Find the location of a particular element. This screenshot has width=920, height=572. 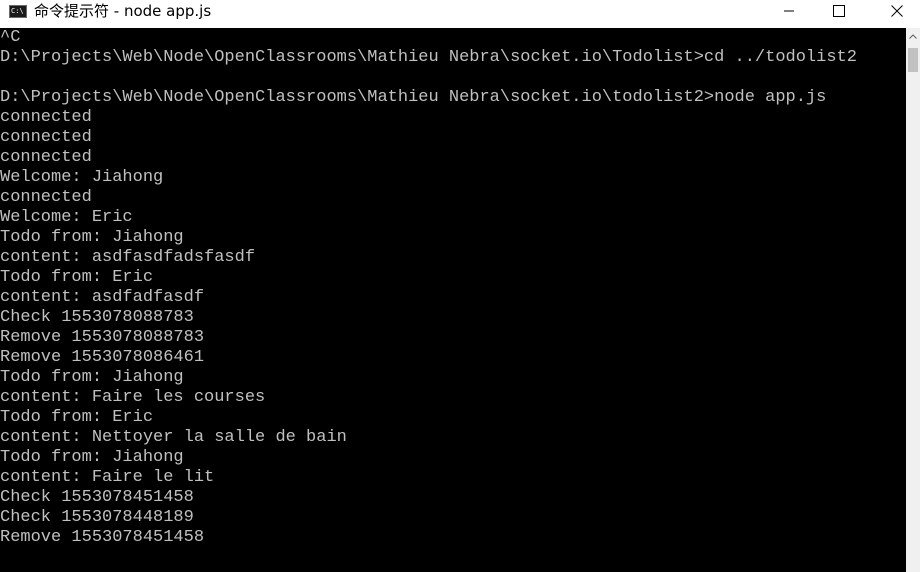

console-line: content: asdfasdfadsfasdf is located at coordinates (128, 257).